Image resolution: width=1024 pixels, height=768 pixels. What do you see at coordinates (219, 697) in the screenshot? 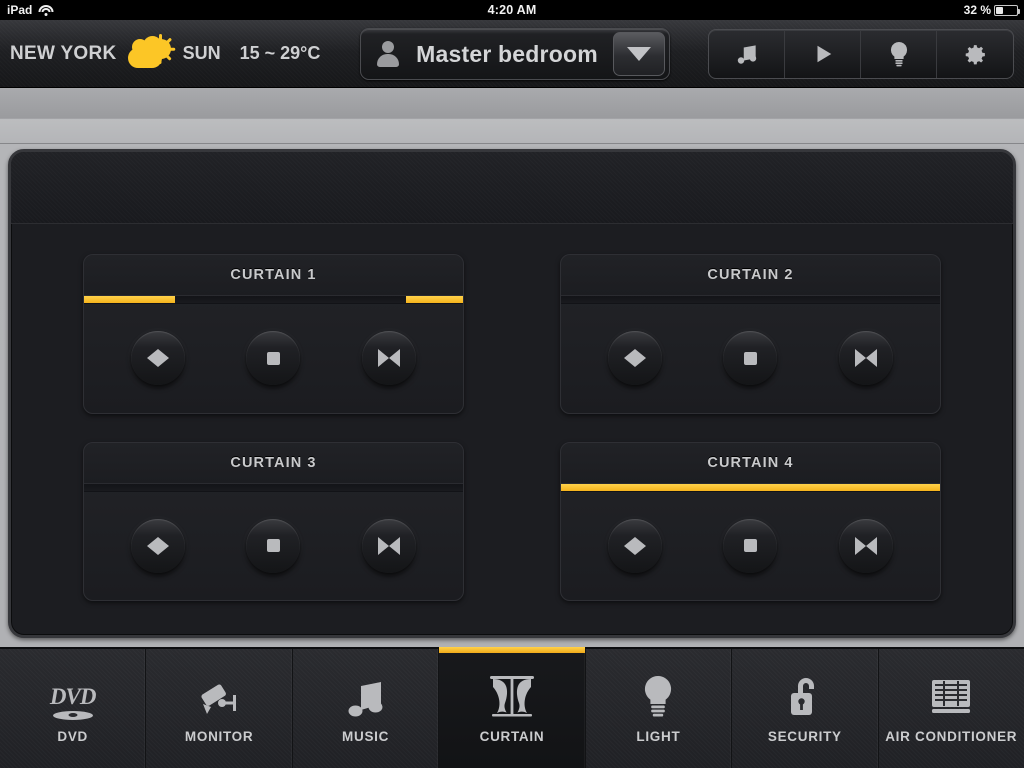
I see `security-camera-icon` at bounding box center [219, 697].